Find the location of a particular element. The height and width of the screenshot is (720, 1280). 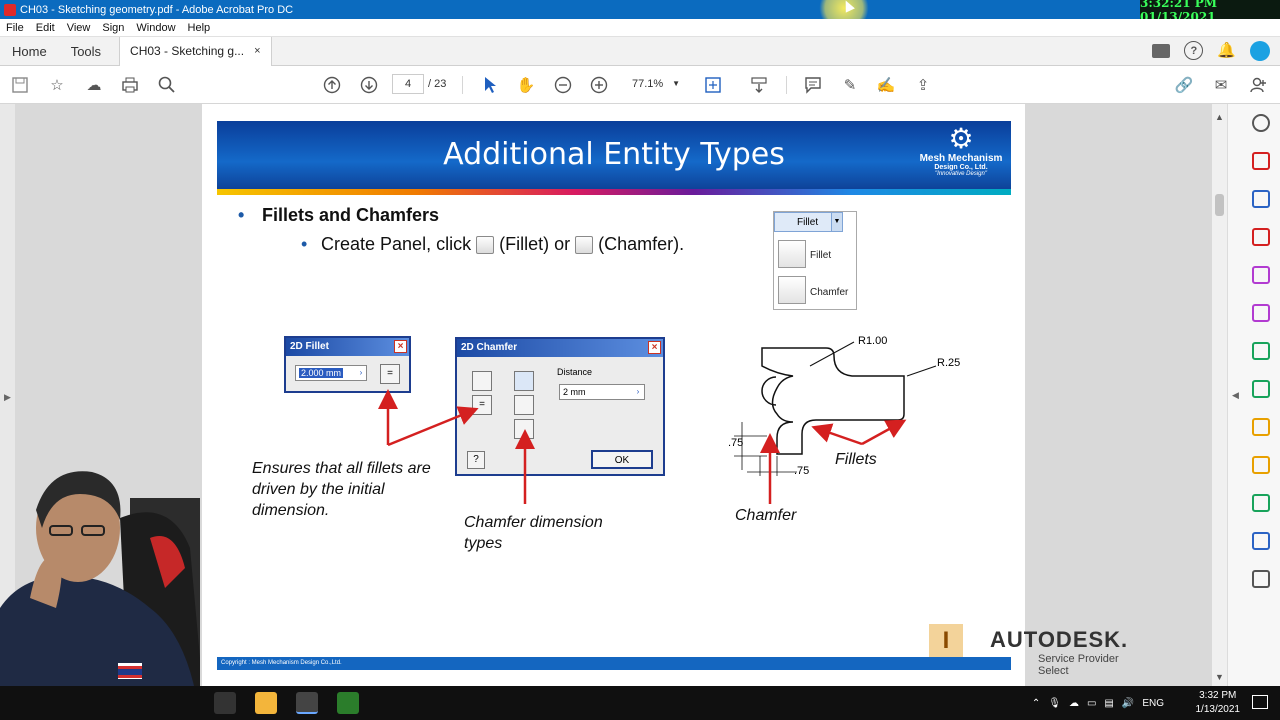

tab-document: CH03 - Sketching g... × is located at coordinates (195, 51).